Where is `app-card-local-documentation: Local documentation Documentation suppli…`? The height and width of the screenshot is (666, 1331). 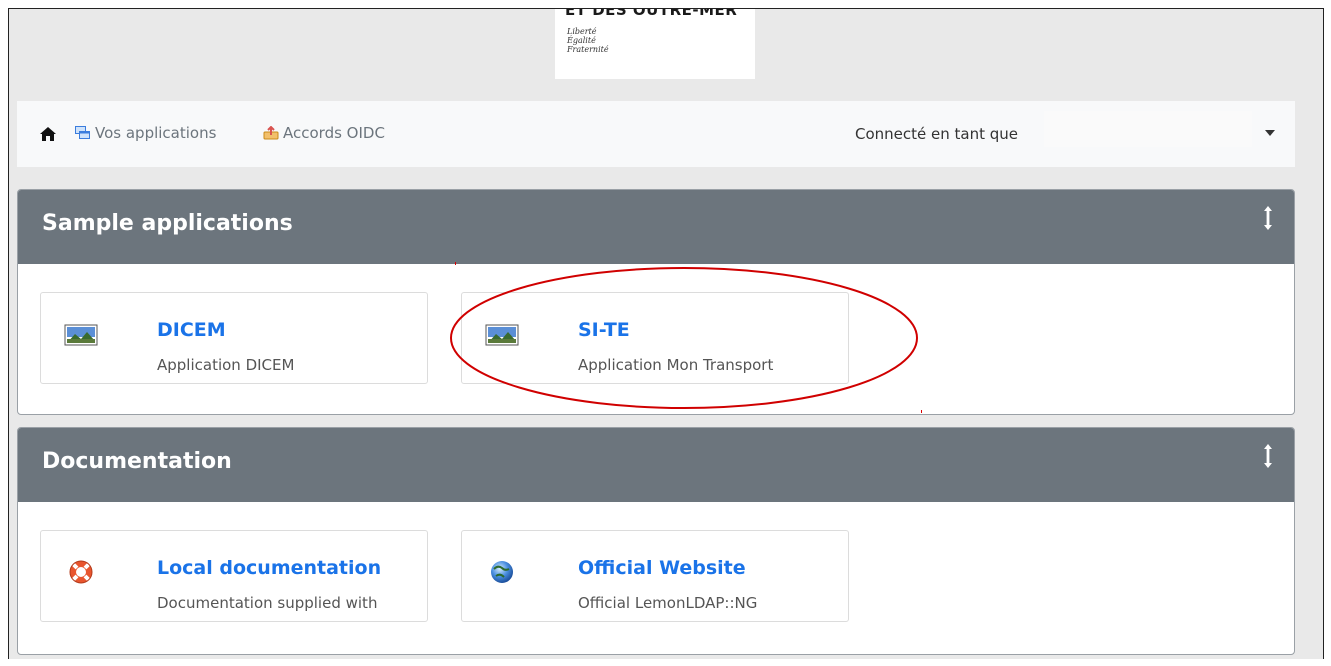
app-card-local-documentation: Local documentation Documentation suppli… is located at coordinates (234, 576).